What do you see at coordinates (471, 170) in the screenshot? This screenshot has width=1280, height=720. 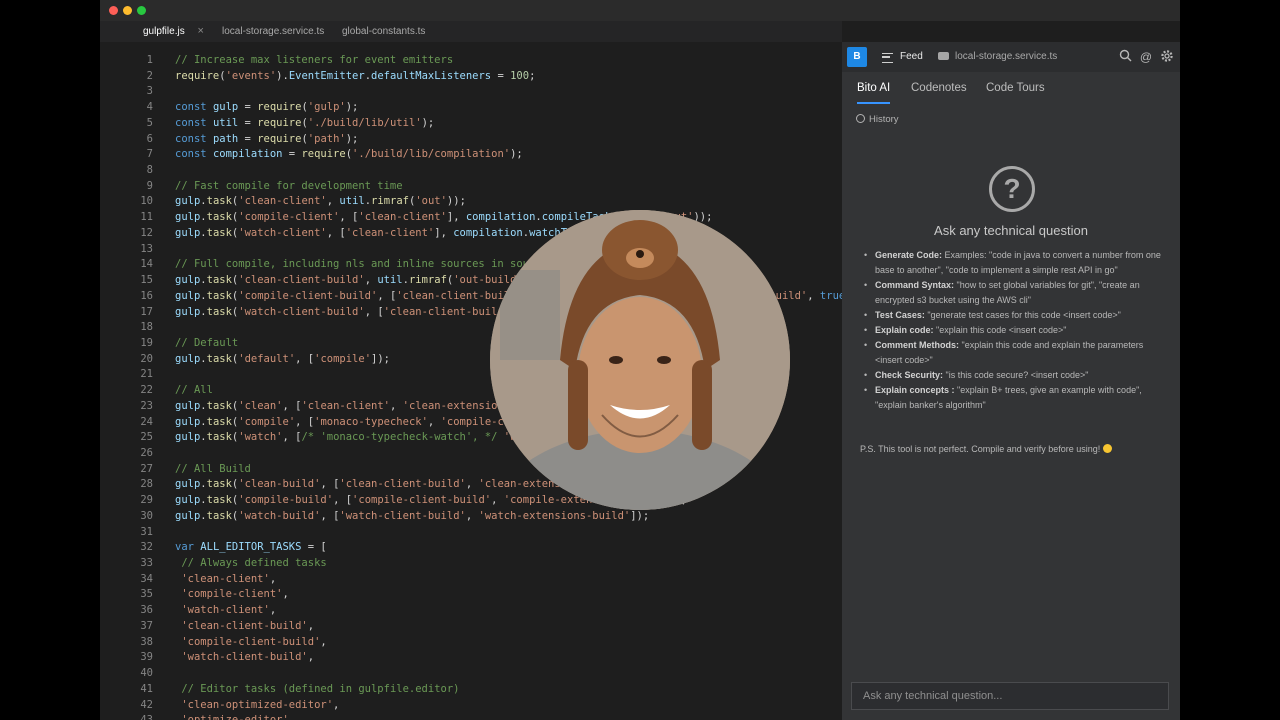 I see `code-line: 8` at bounding box center [471, 170].